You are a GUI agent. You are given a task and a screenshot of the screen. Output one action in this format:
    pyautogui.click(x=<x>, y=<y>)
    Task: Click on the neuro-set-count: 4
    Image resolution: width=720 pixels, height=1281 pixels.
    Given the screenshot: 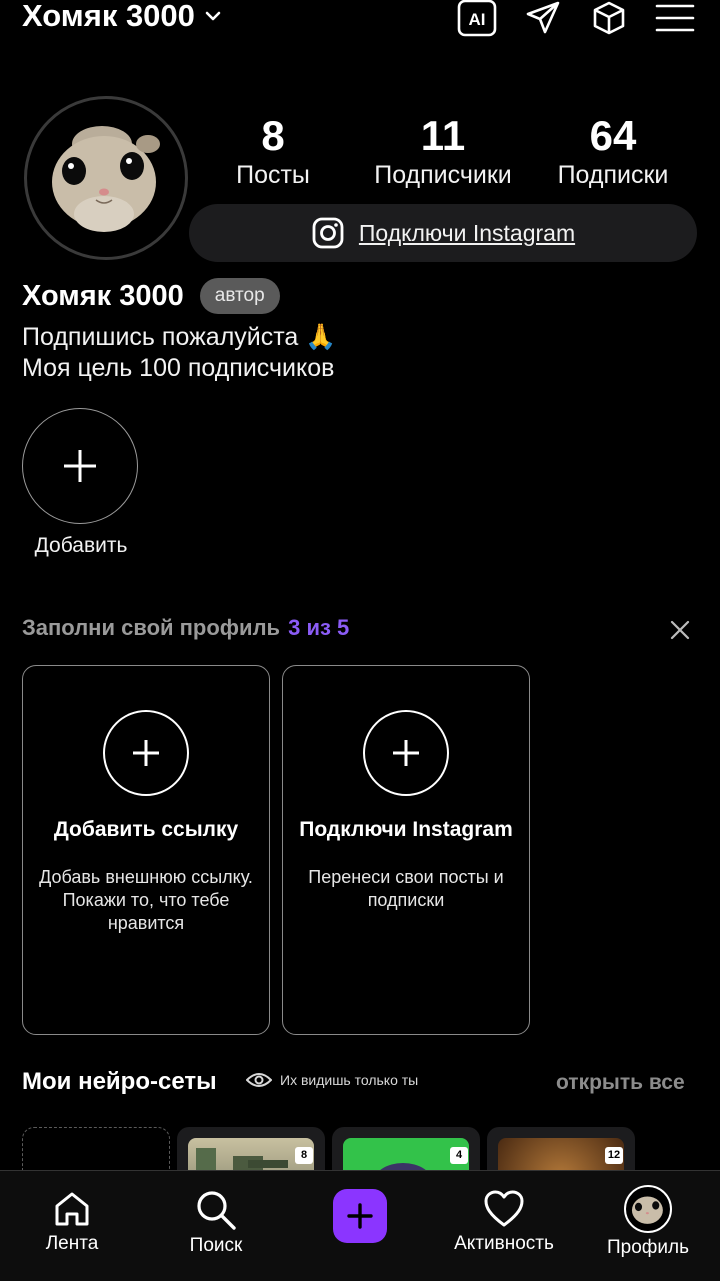 What is the action you would take?
    pyautogui.click(x=459, y=1155)
    